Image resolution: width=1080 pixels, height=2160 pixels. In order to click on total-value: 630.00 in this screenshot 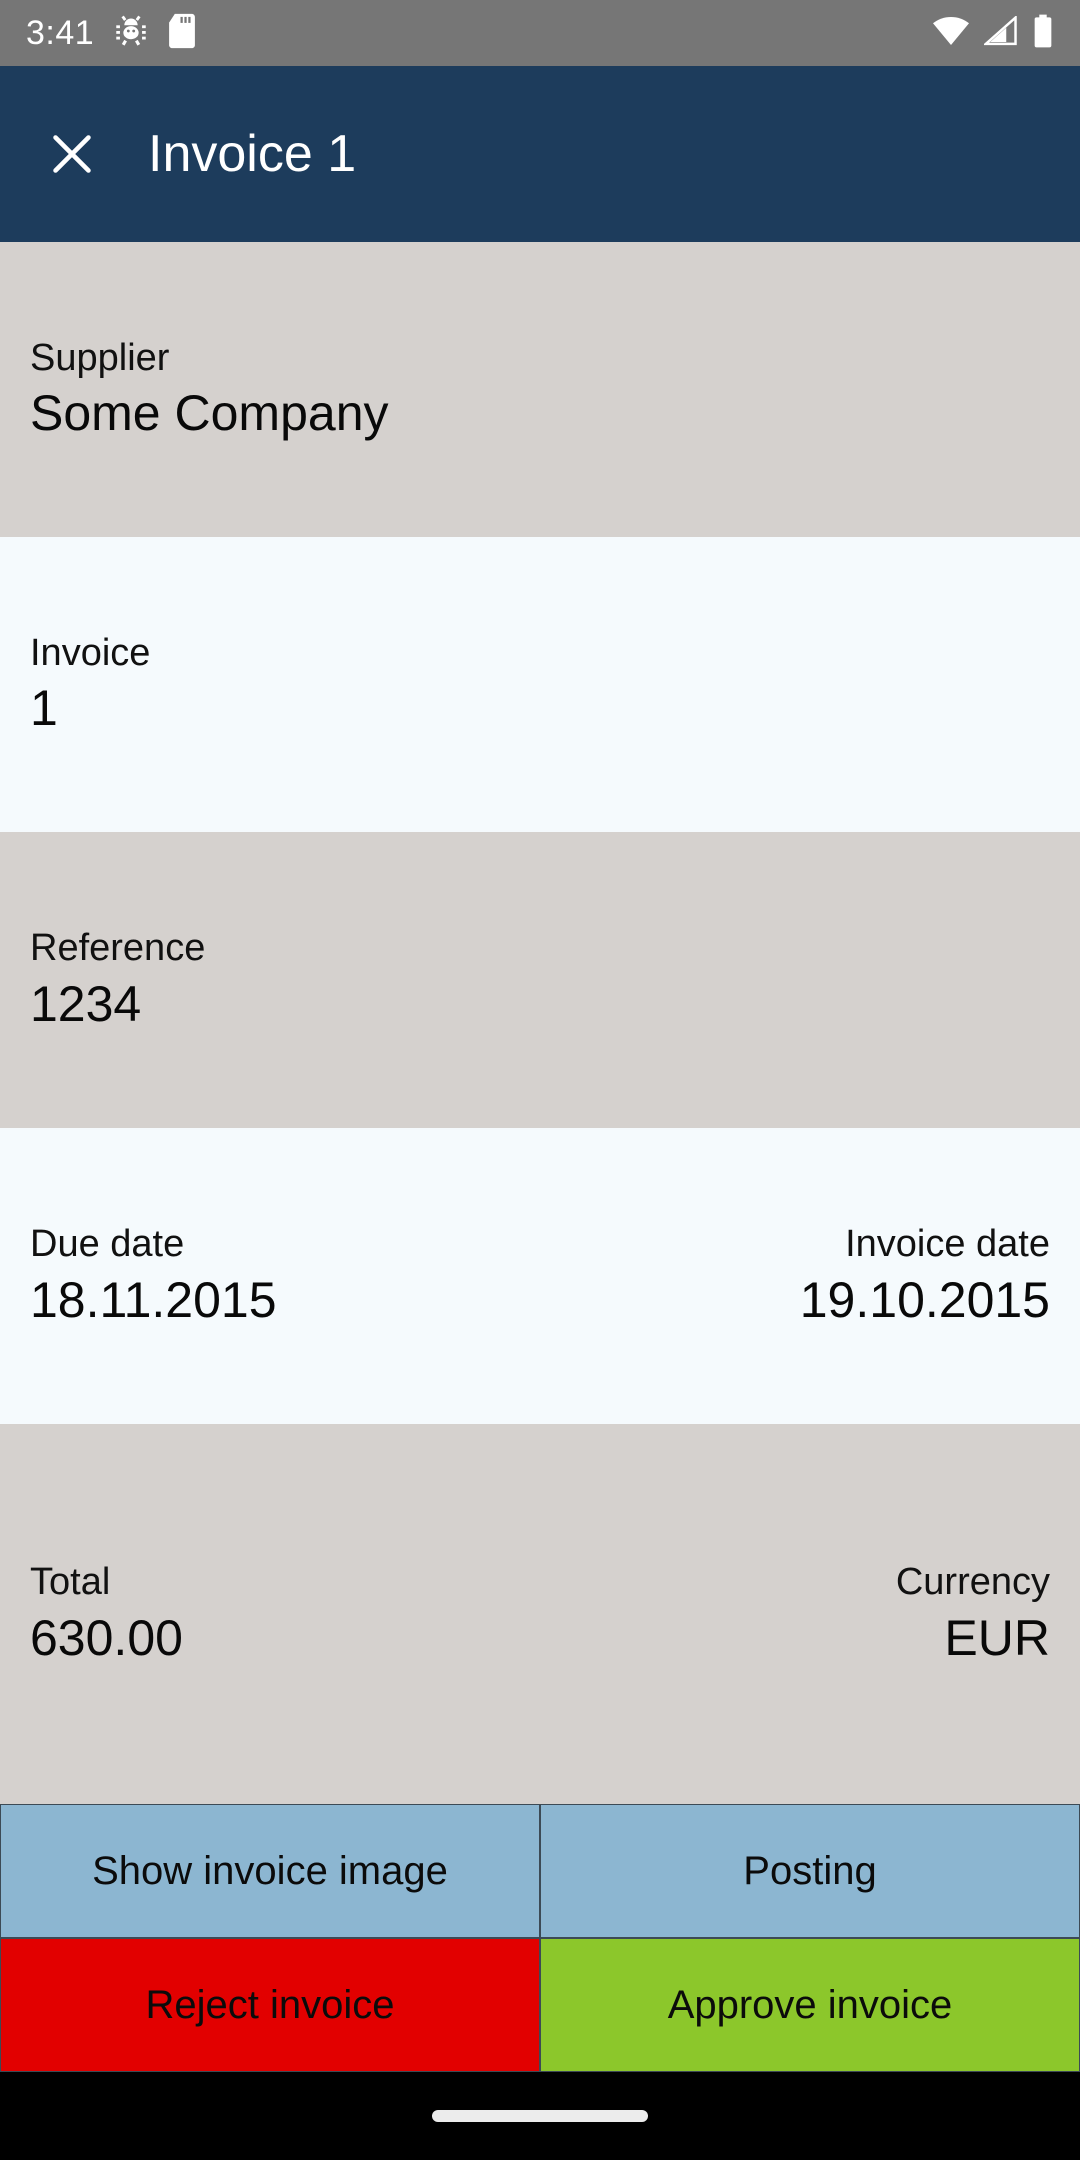, I will do `click(106, 1637)`.